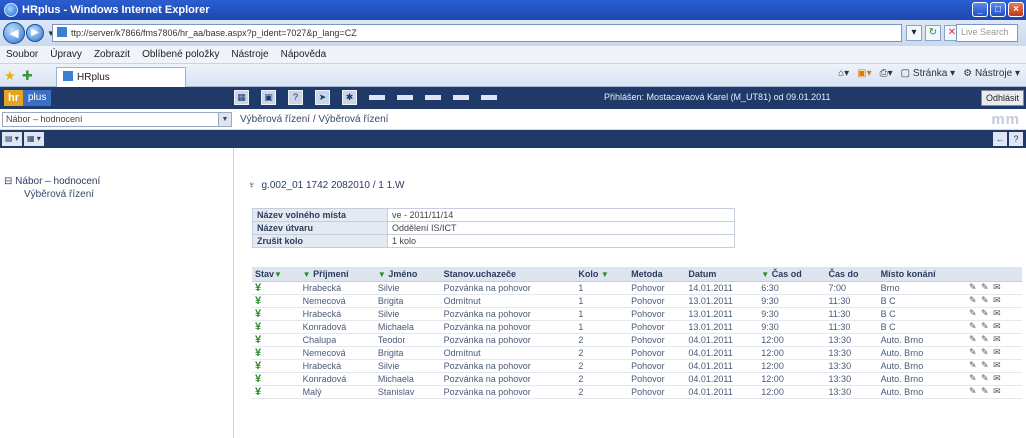 The height and width of the screenshot is (438, 1026). Describe the element at coordinates (722, 288) in the screenshot. I see `date-cell: 14.01.2011` at that location.